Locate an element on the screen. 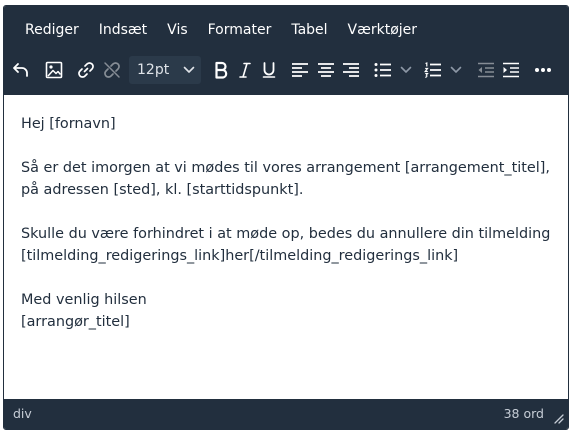  more-icon is located at coordinates (543, 70).